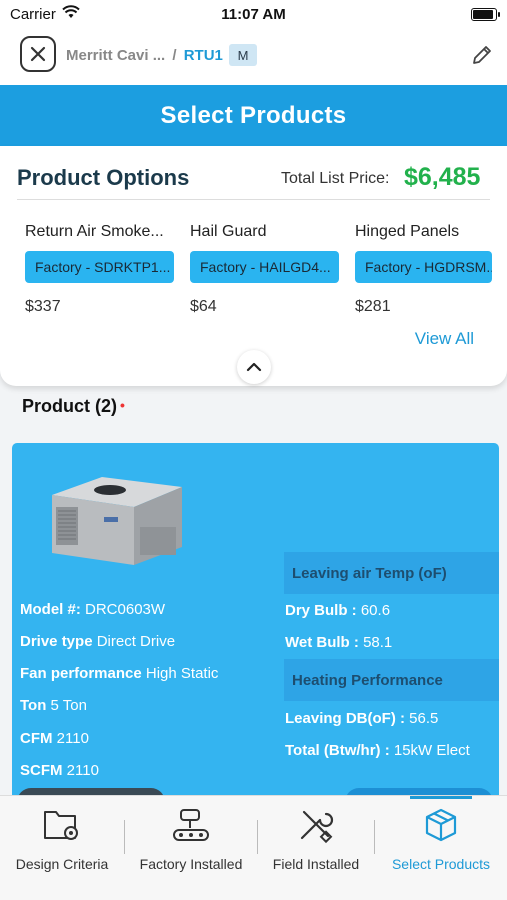 The height and width of the screenshot is (900, 507). I want to click on status-bar: Carrier 11:07 AM, so click(253, 15).